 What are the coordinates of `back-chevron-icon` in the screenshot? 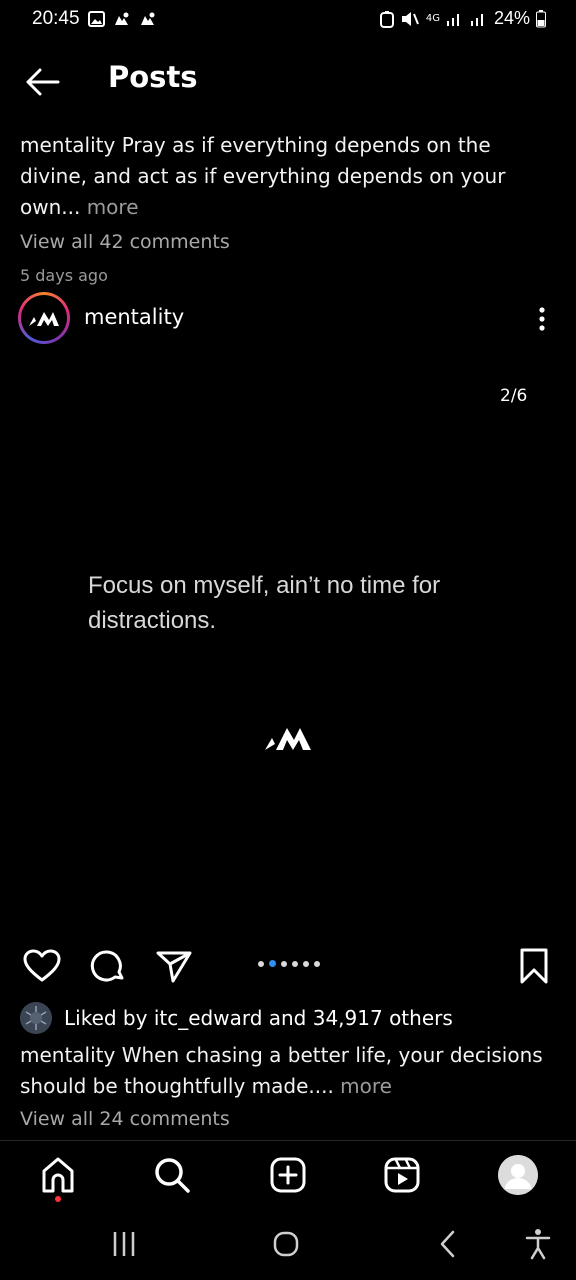 It's located at (447, 1244).